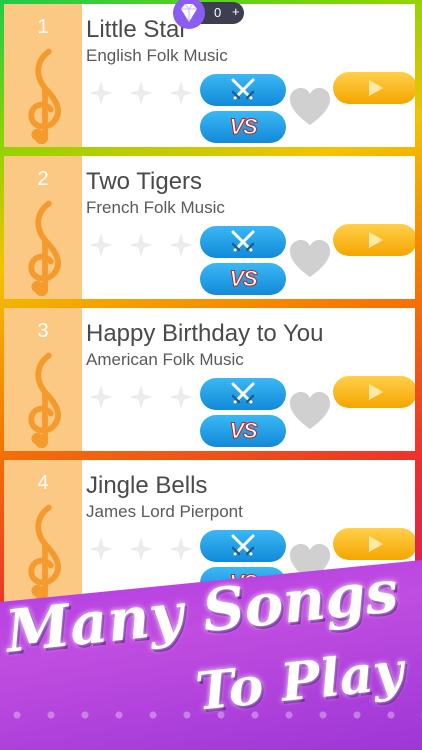  Describe the element at coordinates (205, 333) in the screenshot. I see `song-title: Happy Birthday to You` at that location.